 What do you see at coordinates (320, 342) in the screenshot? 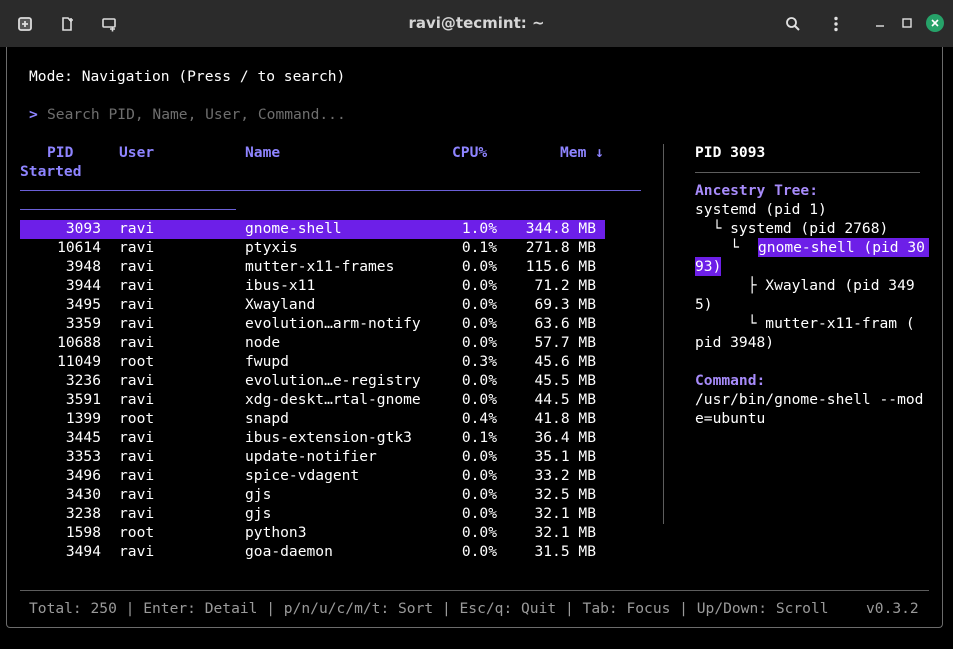
I see `table-row: 10688 ravi node 0.0% 57.7 MB` at bounding box center [320, 342].